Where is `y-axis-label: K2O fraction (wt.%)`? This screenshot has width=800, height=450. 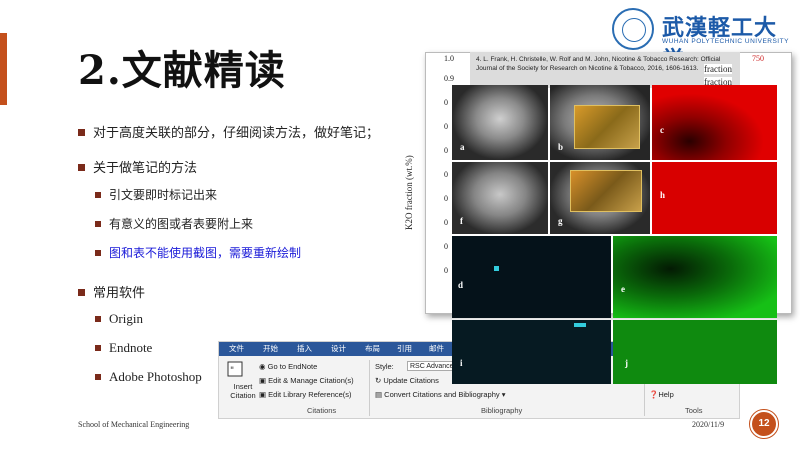 y-axis-label: K2O fraction (wt.%) is located at coordinates (409, 192).